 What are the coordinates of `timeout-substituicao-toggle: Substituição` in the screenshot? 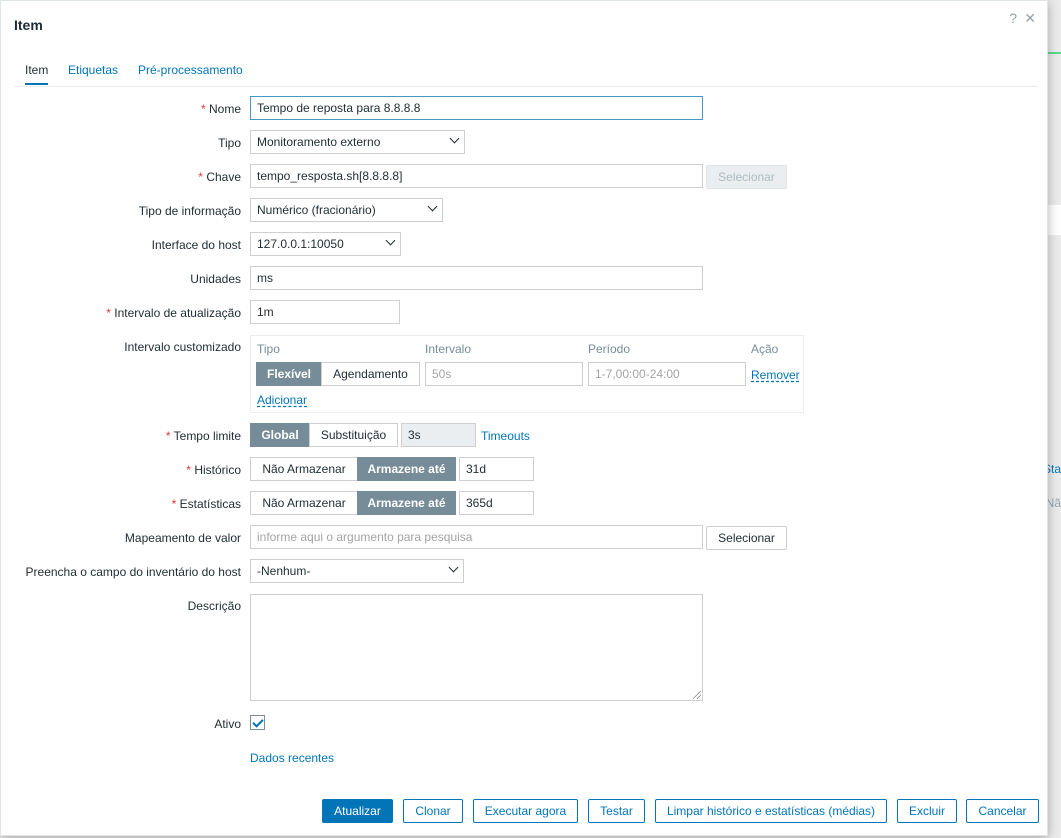 It's located at (353, 435).